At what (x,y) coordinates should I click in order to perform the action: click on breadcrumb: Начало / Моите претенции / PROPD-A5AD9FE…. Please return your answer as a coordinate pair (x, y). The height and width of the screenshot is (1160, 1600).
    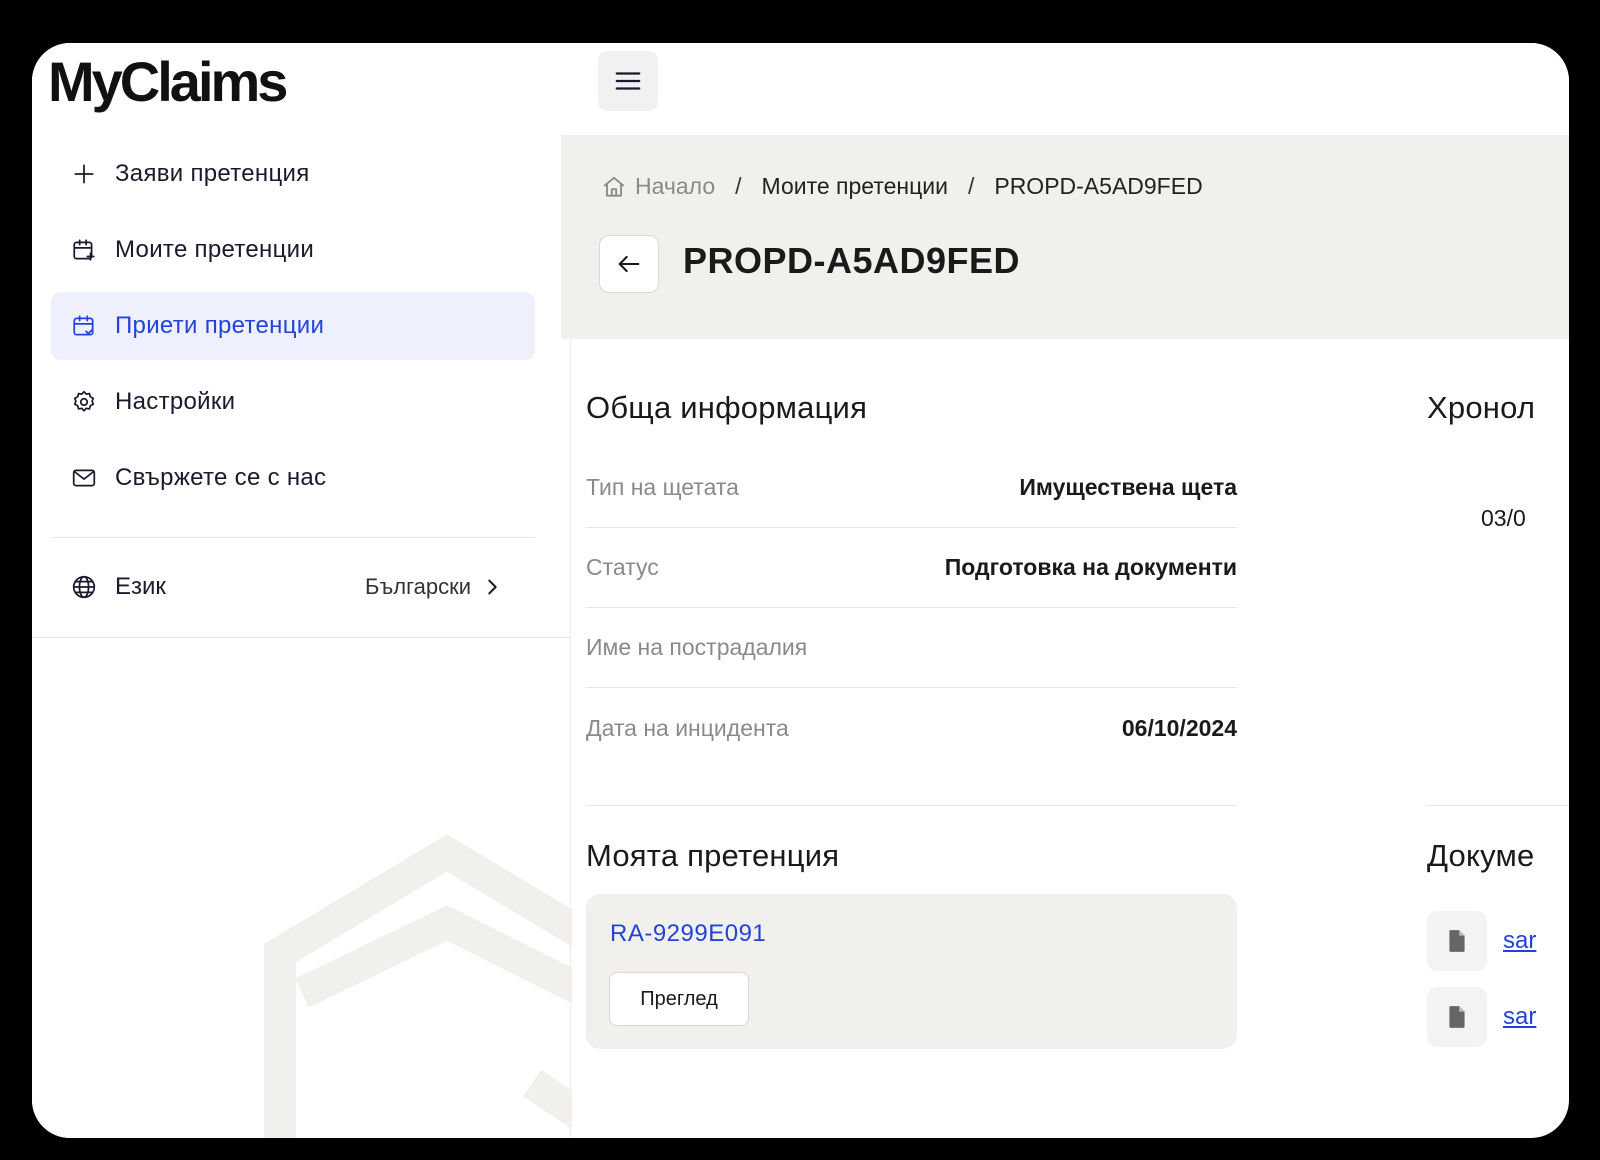
    Looking at the image, I should click on (902, 186).